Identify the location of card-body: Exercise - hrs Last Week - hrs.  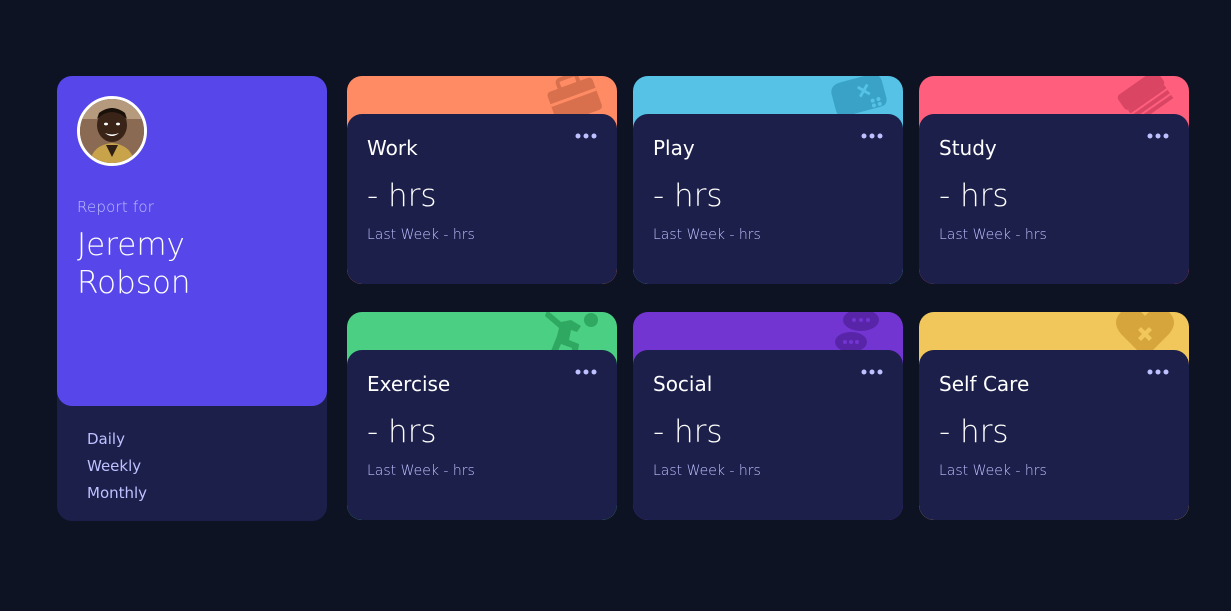
(482, 435).